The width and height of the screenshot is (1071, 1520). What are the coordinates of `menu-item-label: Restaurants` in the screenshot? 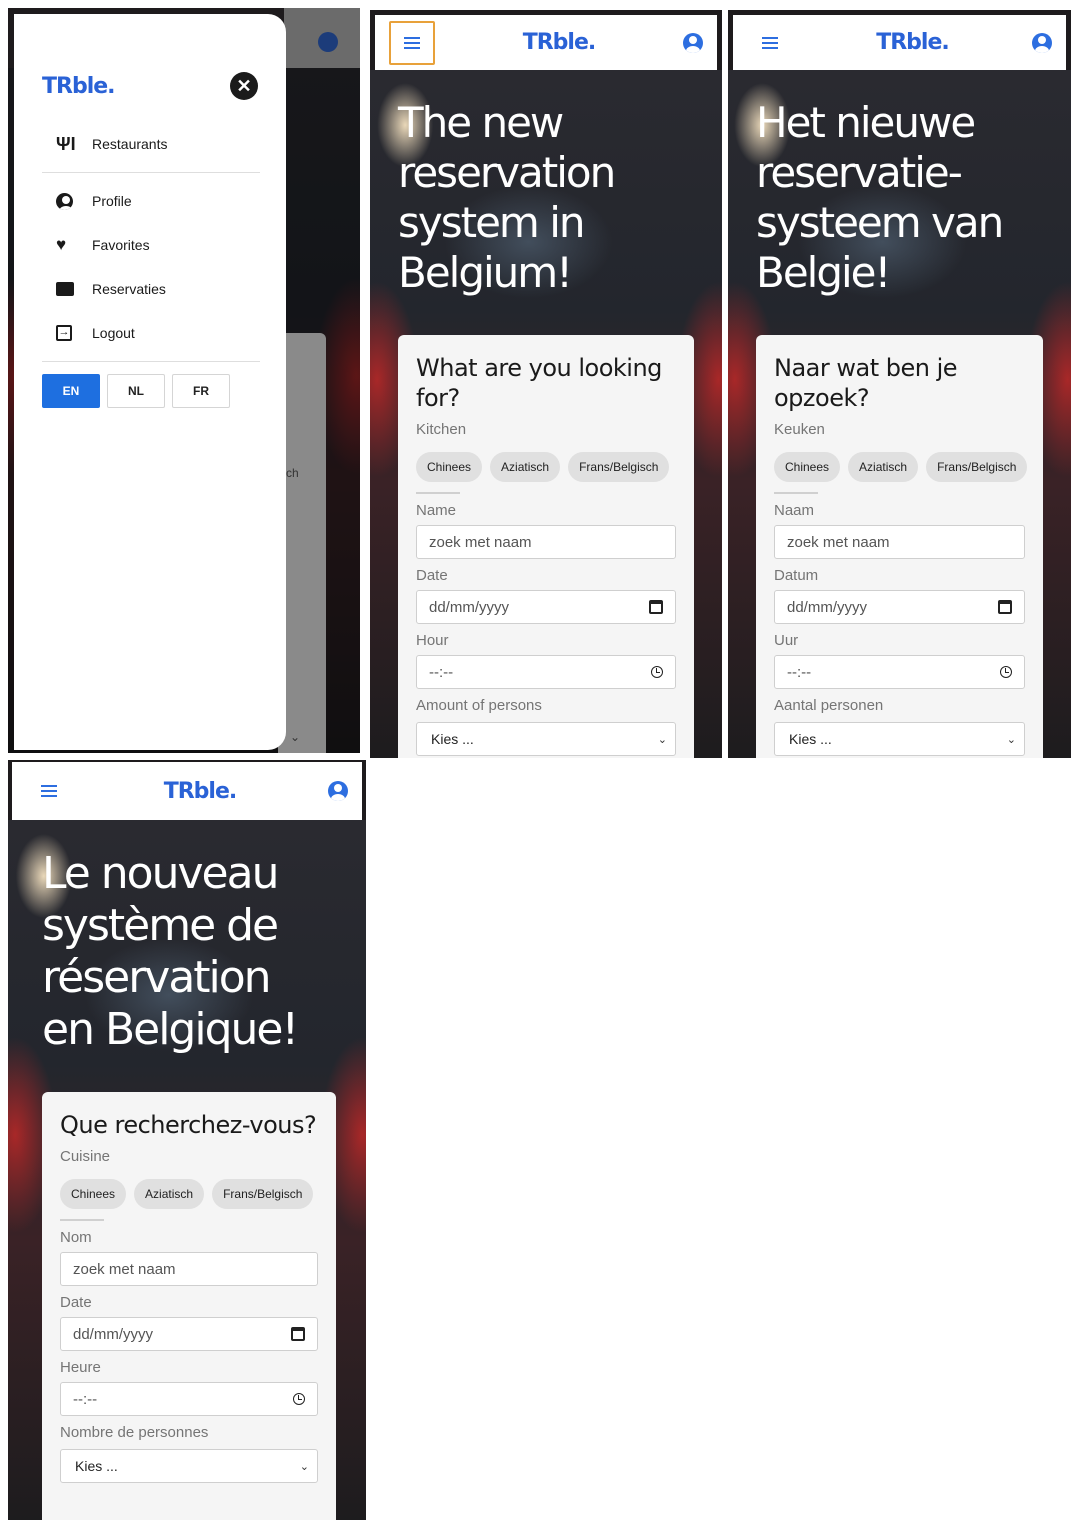 It's located at (130, 144).